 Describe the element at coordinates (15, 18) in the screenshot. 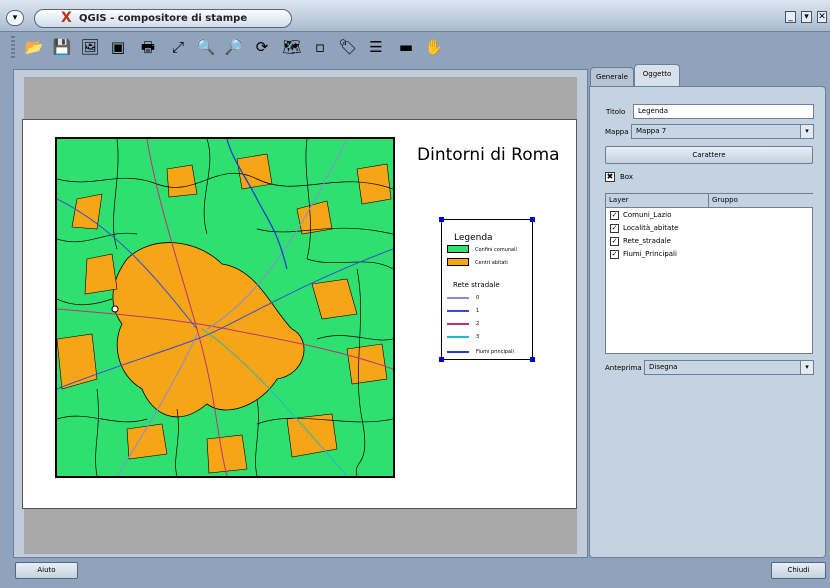

I see `window-menu-button: ▾` at that location.